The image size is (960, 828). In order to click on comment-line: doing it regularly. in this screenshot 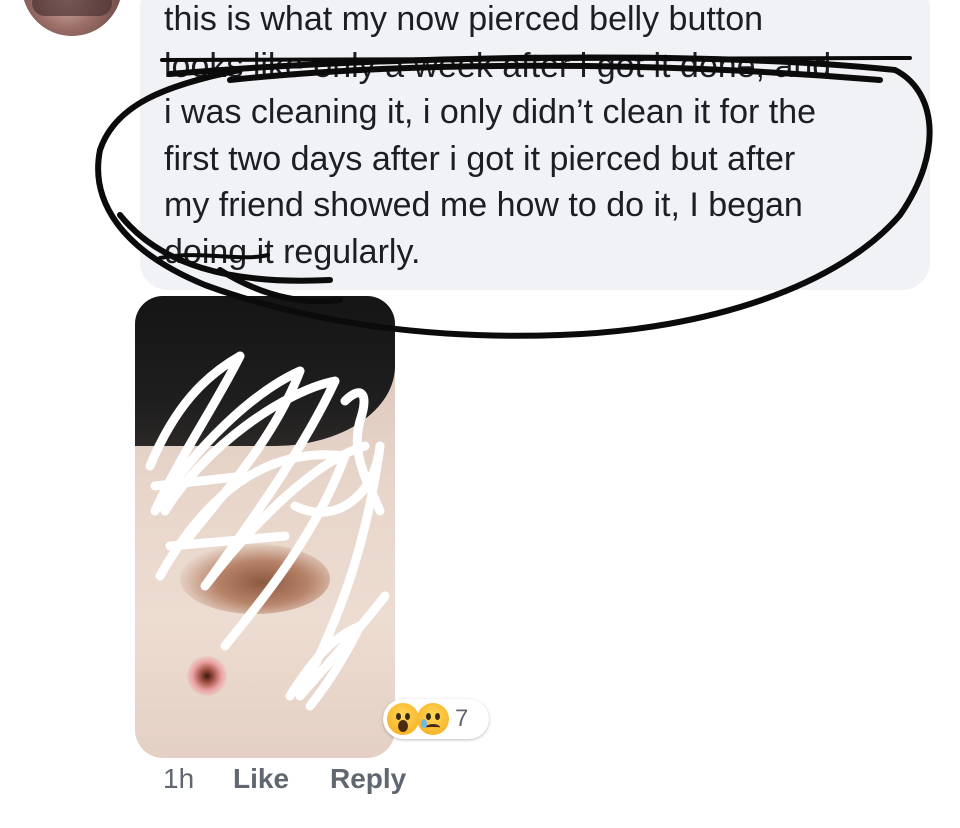, I will do `click(292, 251)`.